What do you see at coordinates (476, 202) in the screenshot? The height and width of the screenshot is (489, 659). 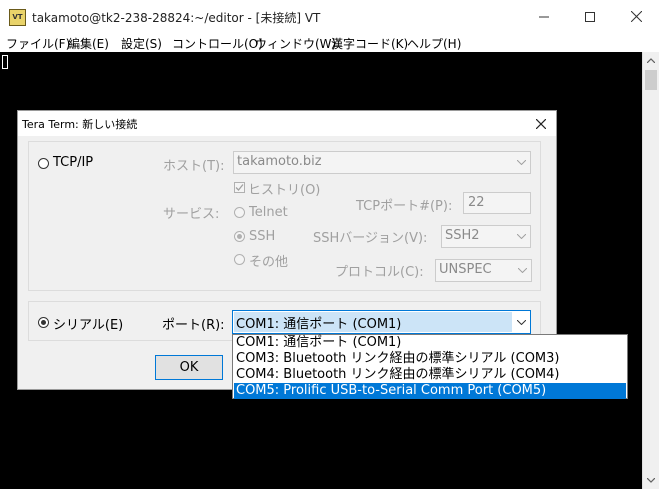 I see `tcp-port-value: 22` at bounding box center [476, 202].